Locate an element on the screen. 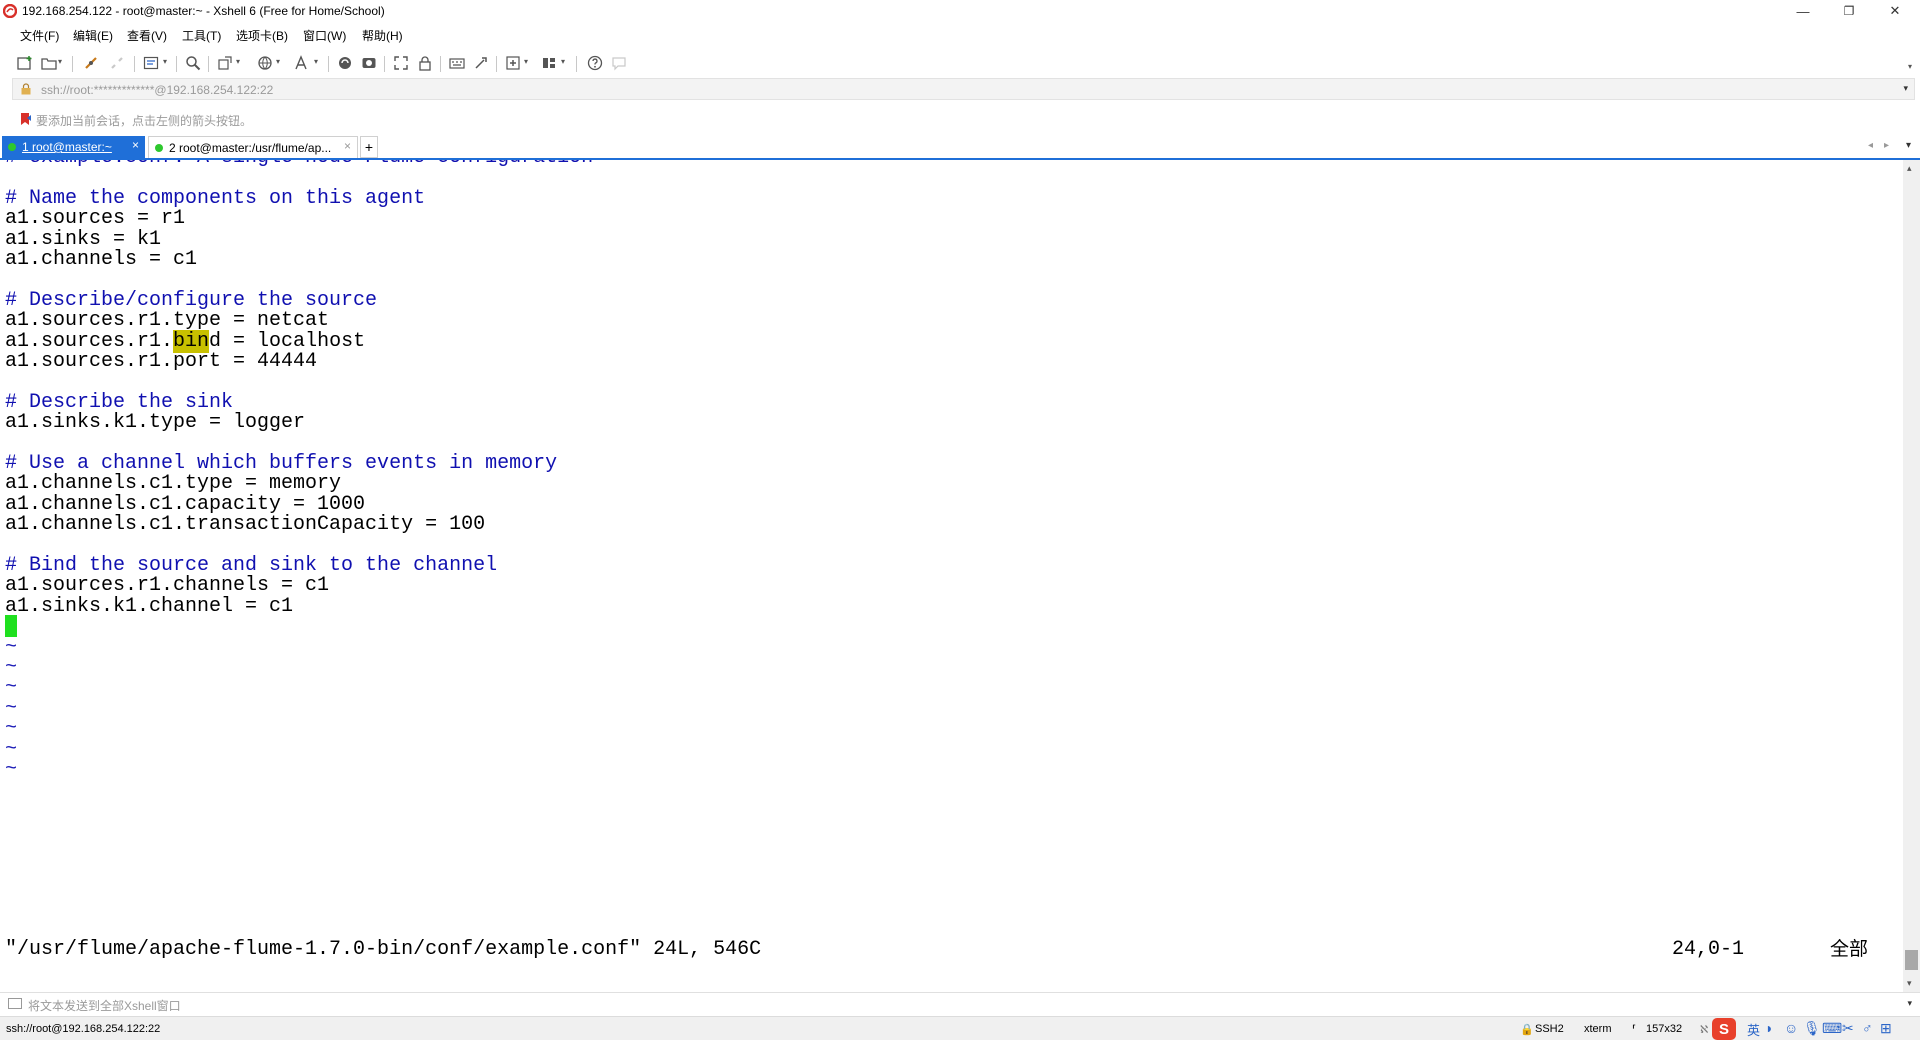 Image resolution: width=1920 pixels, height=1040 pixels. properties-icon is located at coordinates (151, 63).